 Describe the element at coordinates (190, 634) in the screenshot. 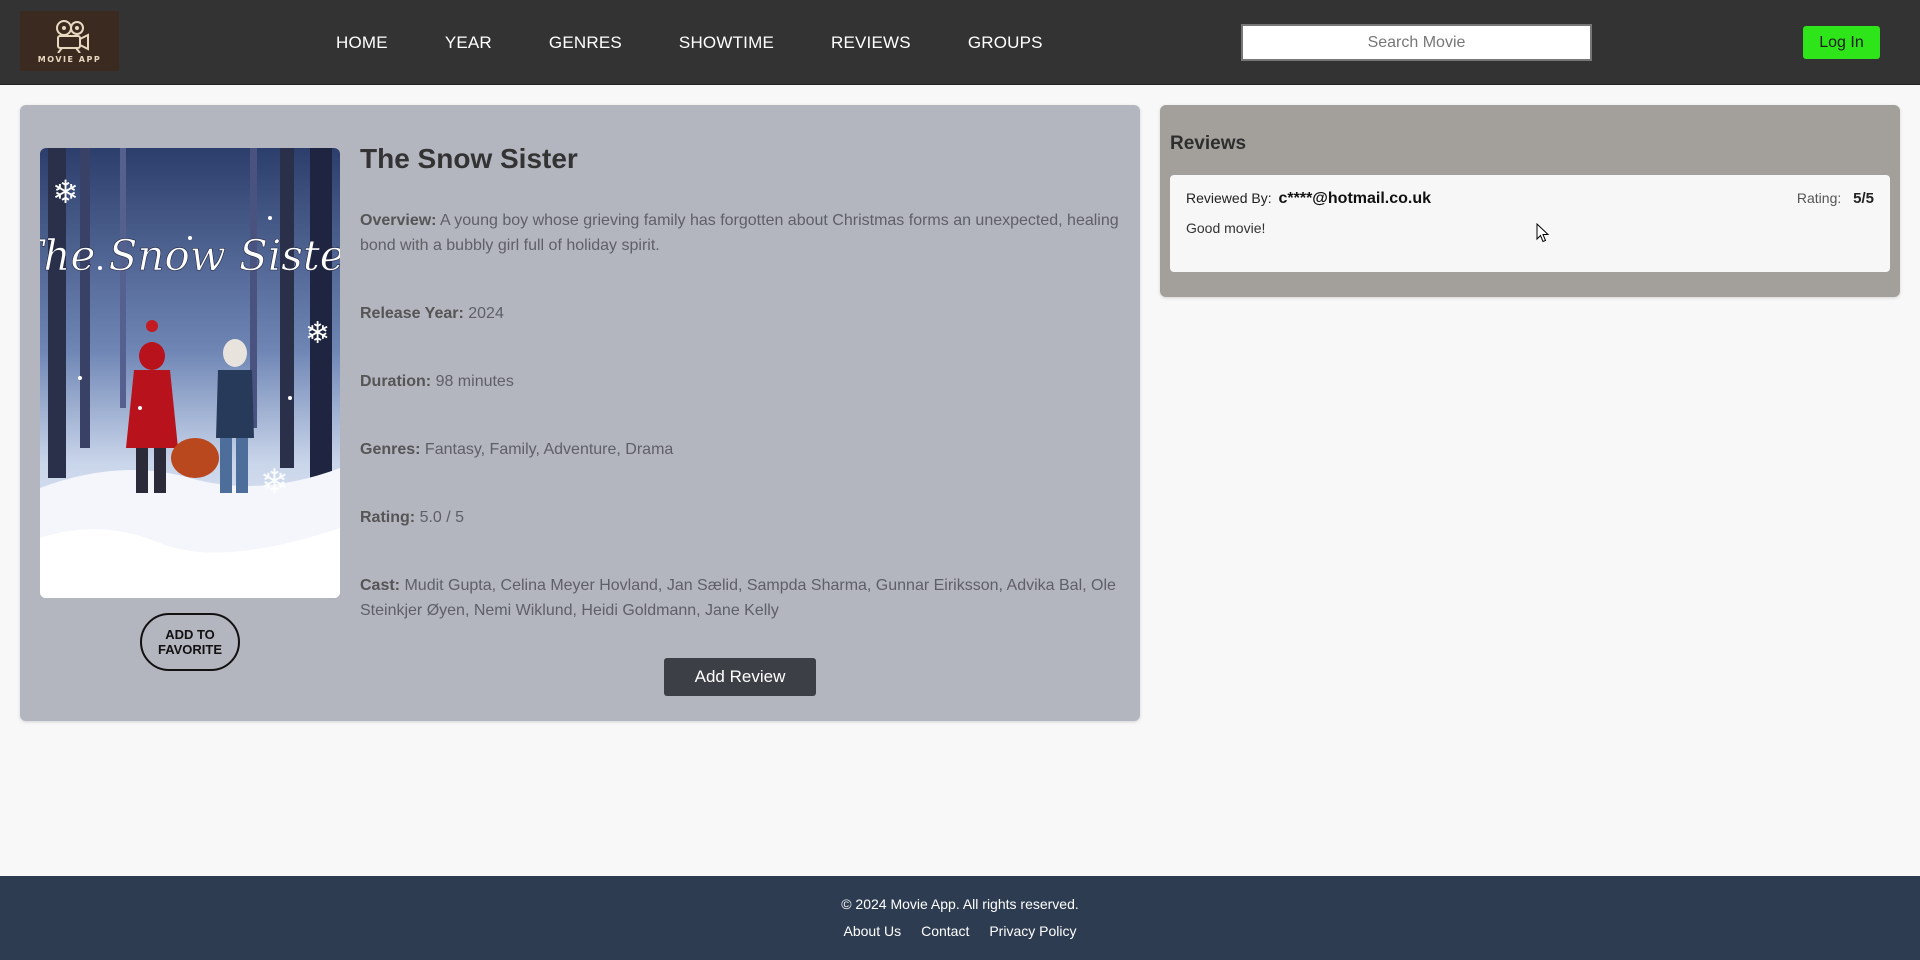

I see `favorite-label-line1: ADD TO` at that location.